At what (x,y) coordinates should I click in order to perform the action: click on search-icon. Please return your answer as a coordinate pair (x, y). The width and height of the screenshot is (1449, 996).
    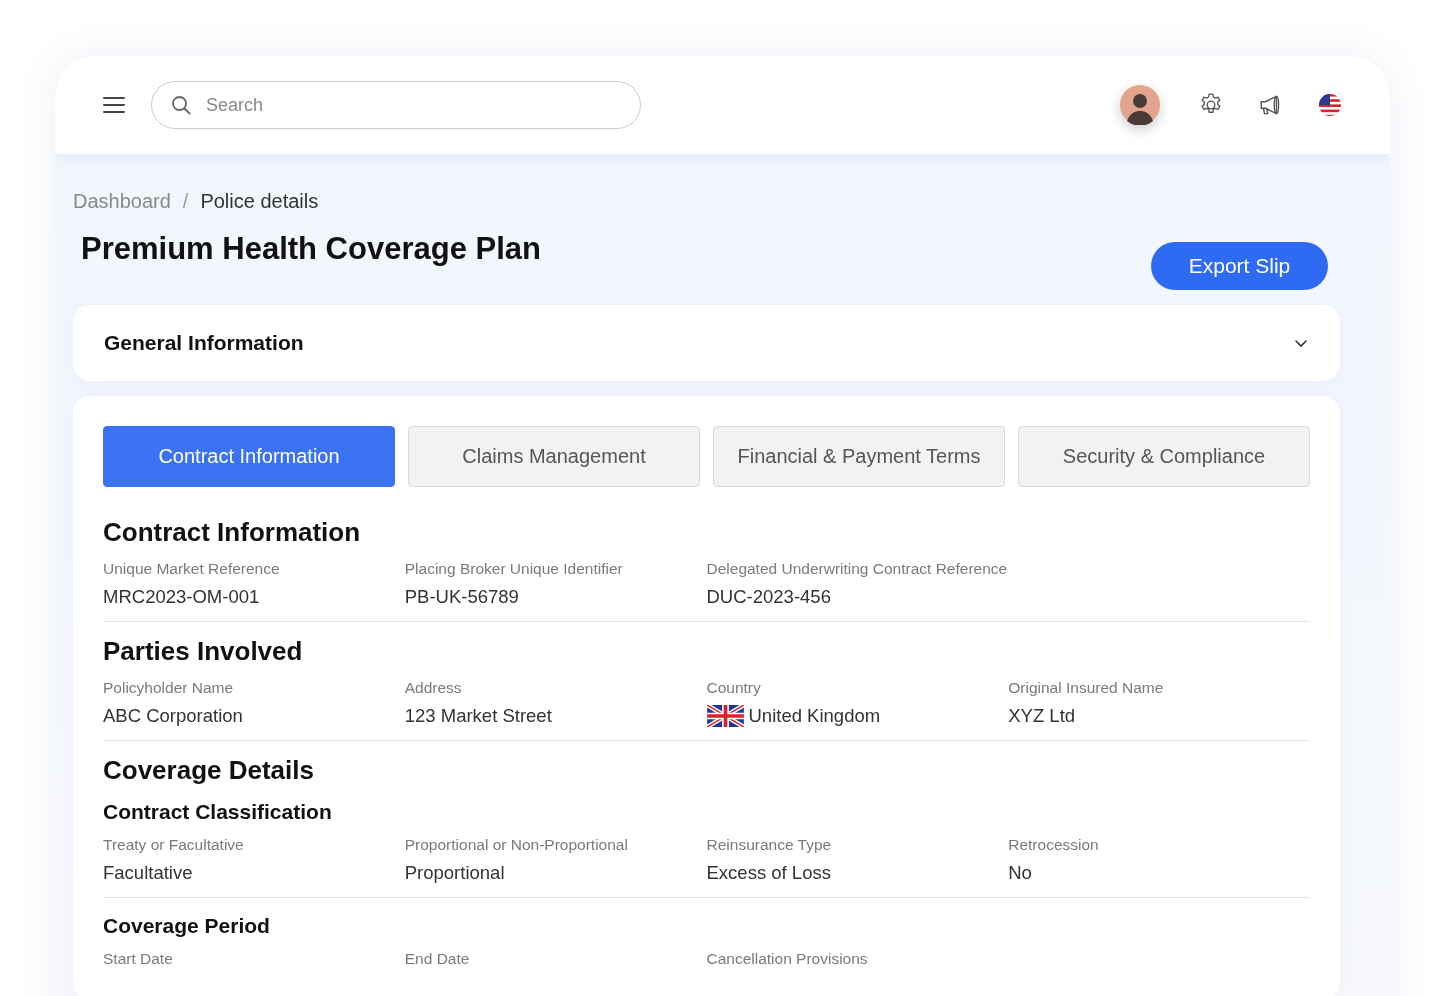
    Looking at the image, I should click on (181, 105).